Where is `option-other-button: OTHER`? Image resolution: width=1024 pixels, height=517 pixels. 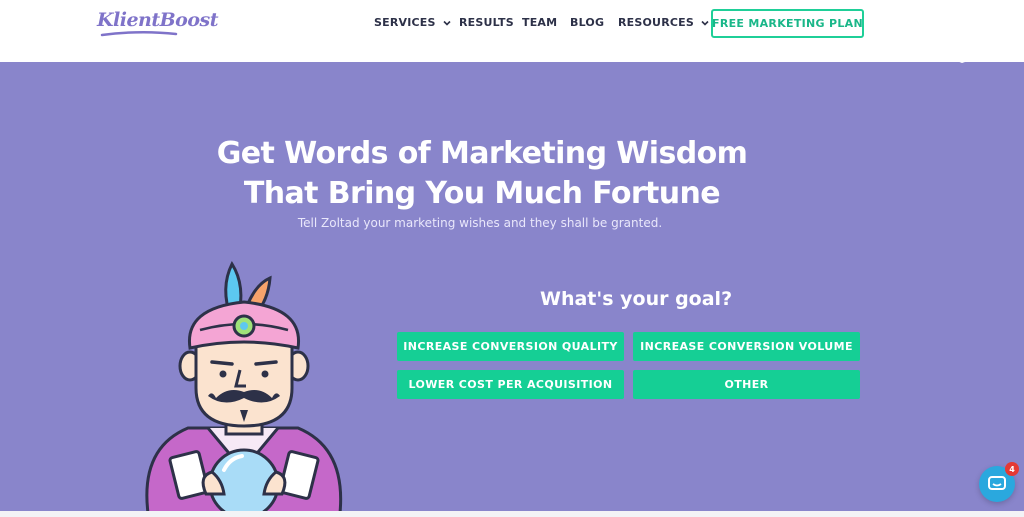 option-other-button: OTHER is located at coordinates (746, 384).